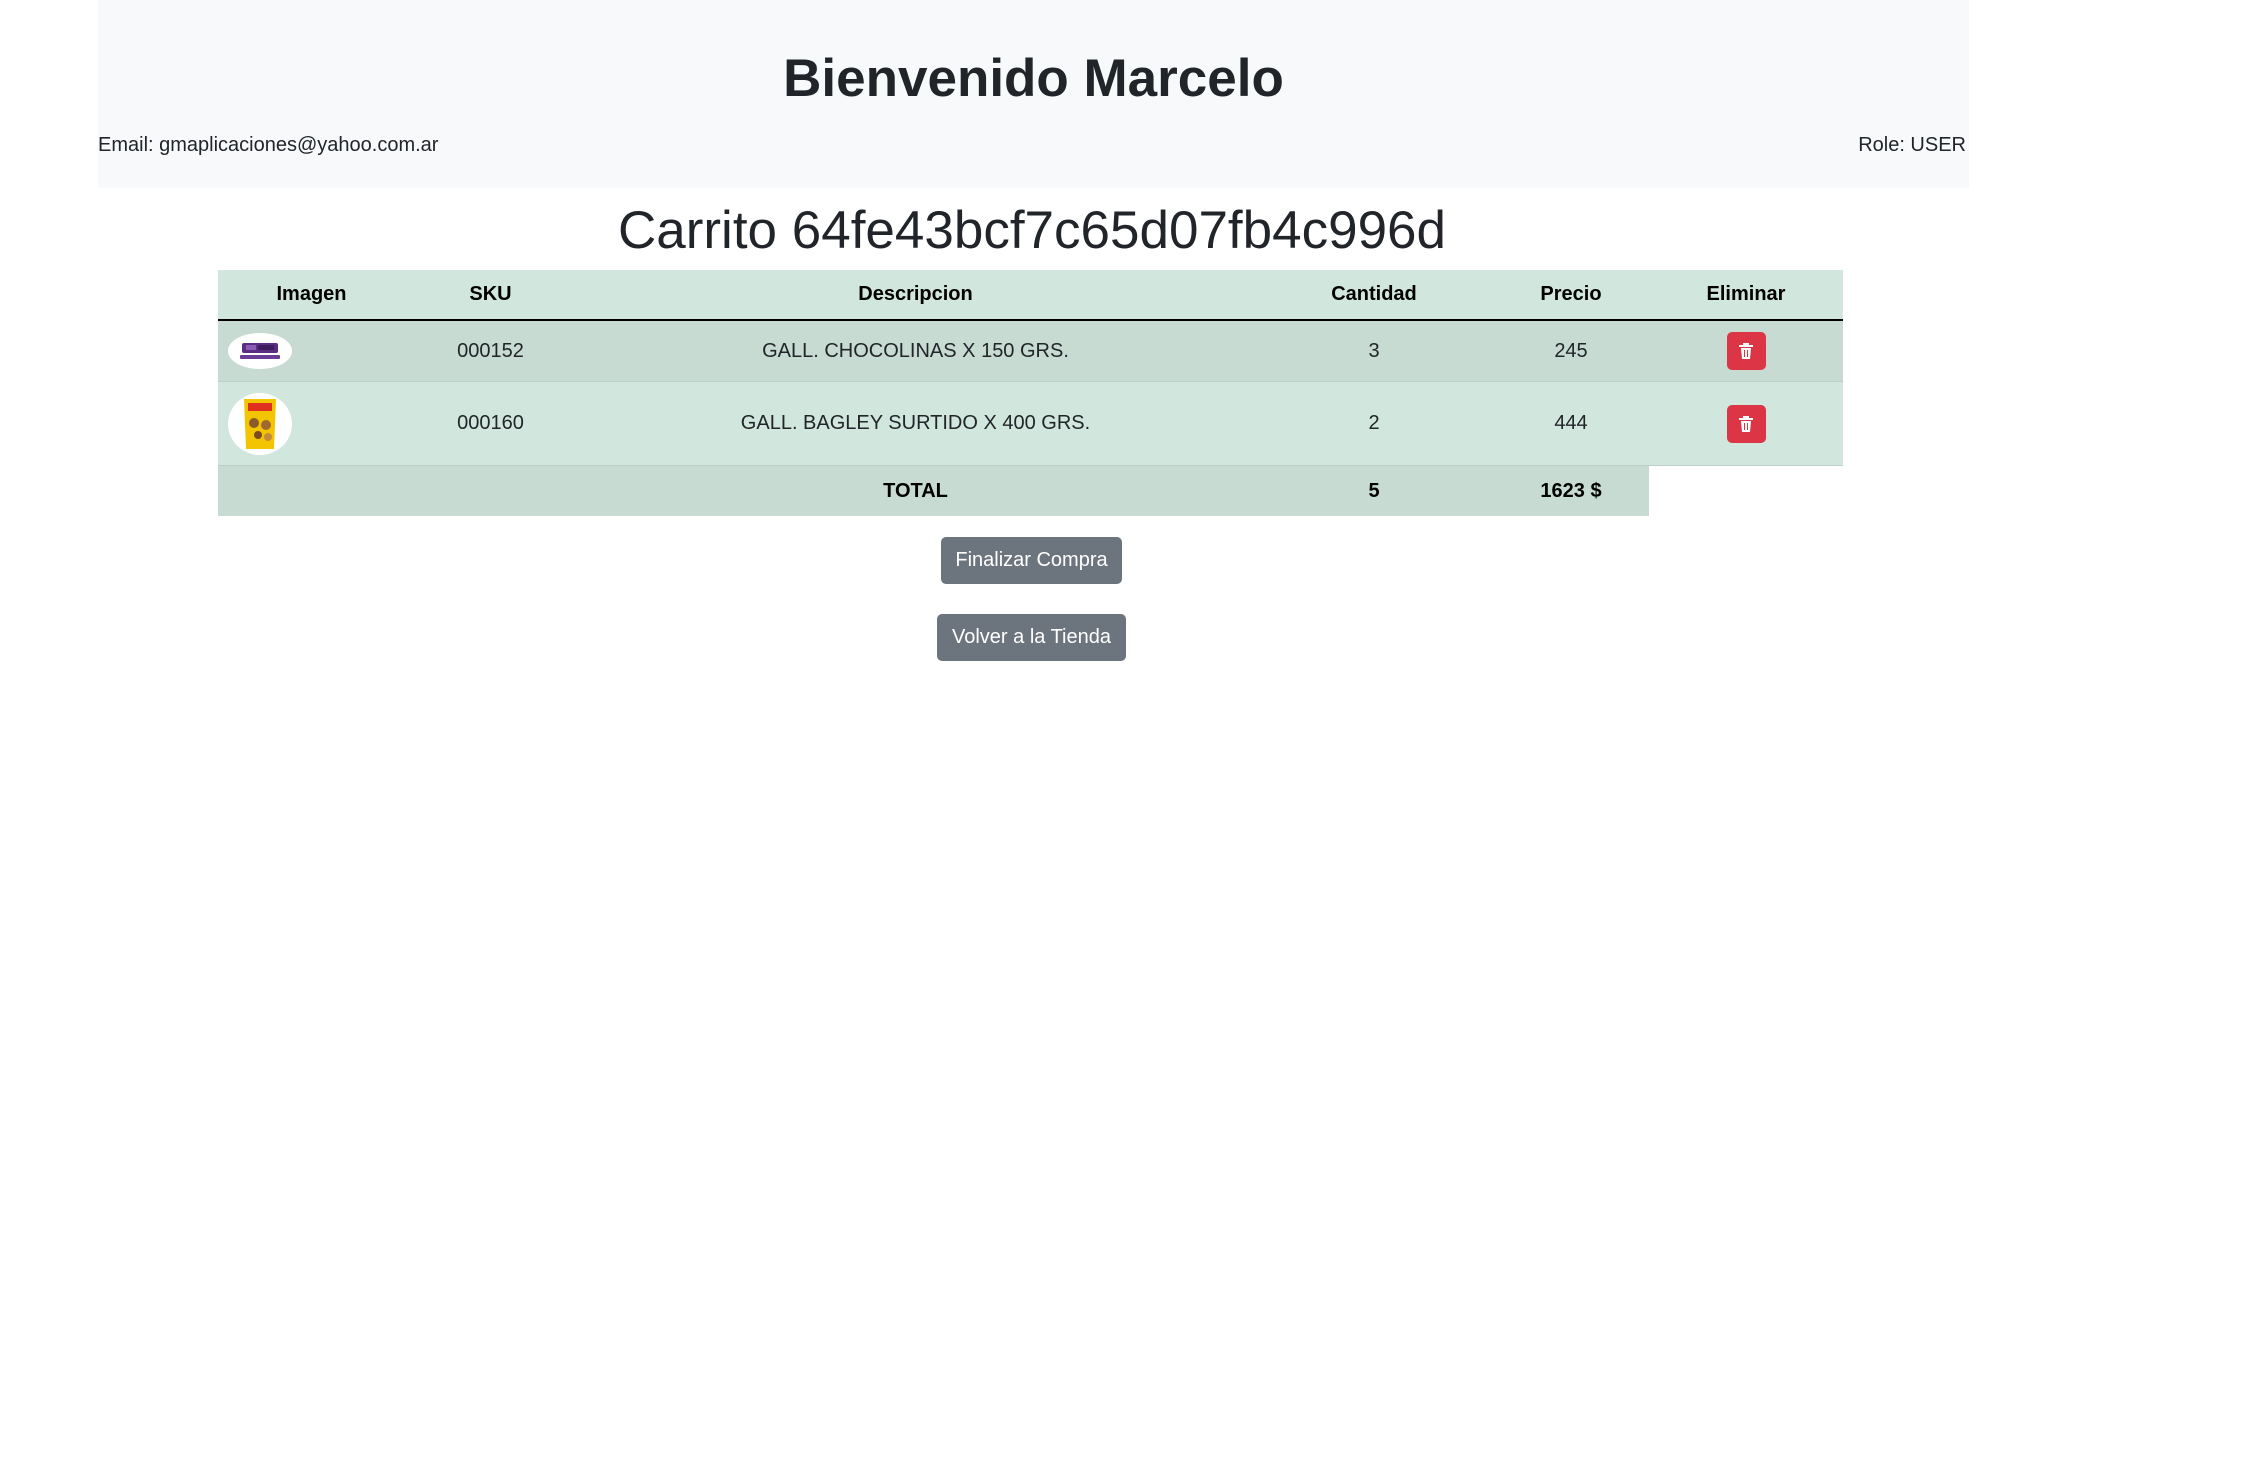 The image size is (2248, 1470). I want to click on column-header-delete: Eliminar, so click(1746, 295).